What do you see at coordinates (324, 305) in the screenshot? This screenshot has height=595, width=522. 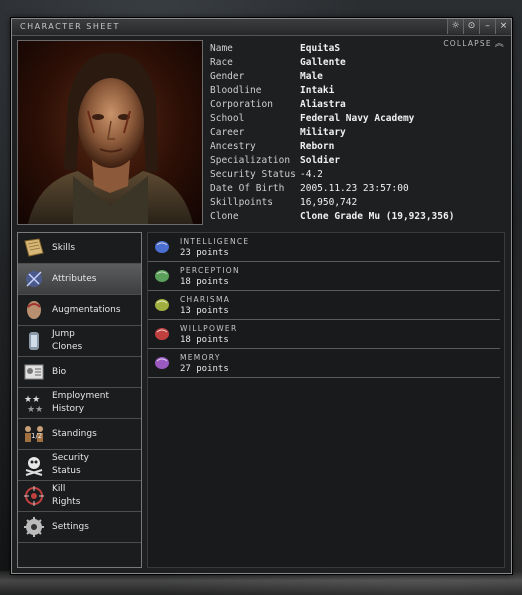 I see `attribute-row-charisma: CHARISMA 13 points` at bounding box center [324, 305].